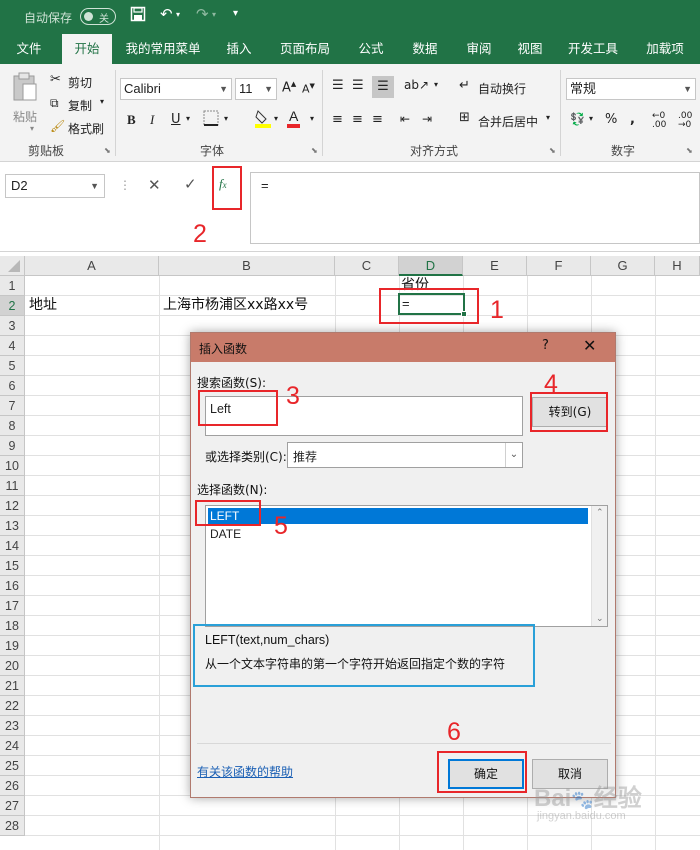 The height and width of the screenshot is (850, 700). I want to click on function-help-link: 有关该函数的帮助, so click(245, 771).